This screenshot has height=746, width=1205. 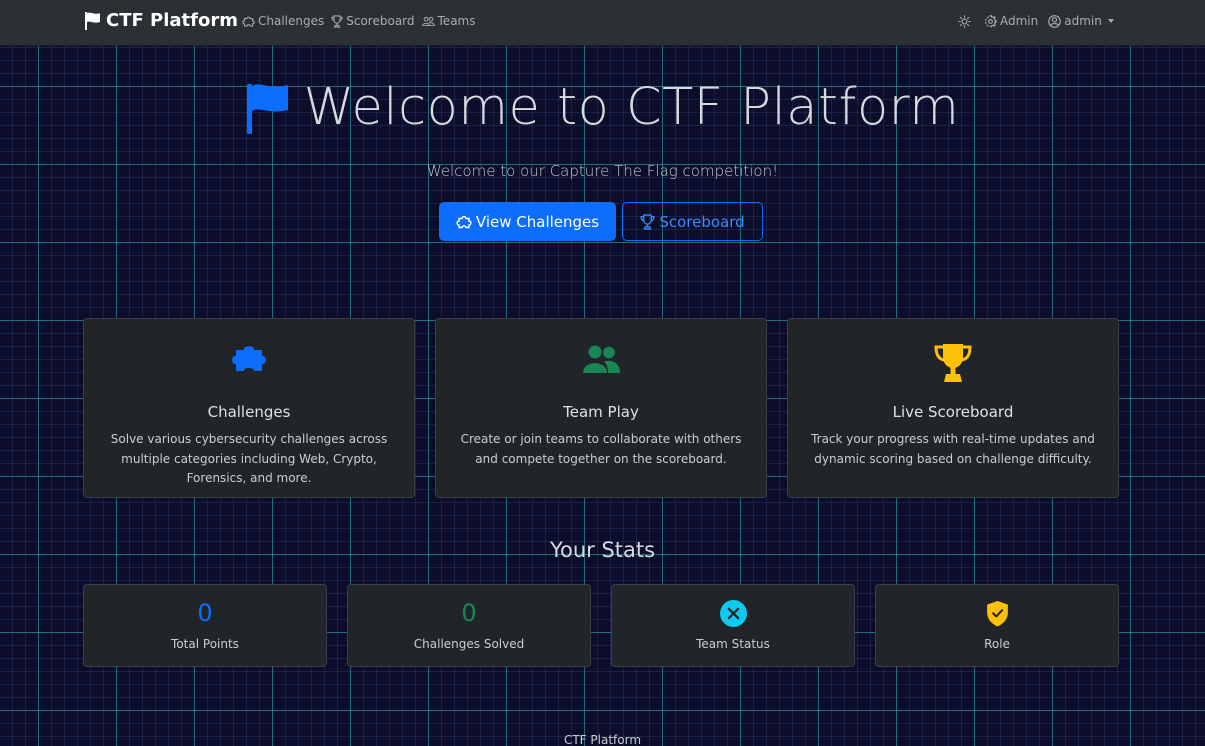 What do you see at coordinates (172, 20) in the screenshot?
I see `brand-label: CTF Platform` at bounding box center [172, 20].